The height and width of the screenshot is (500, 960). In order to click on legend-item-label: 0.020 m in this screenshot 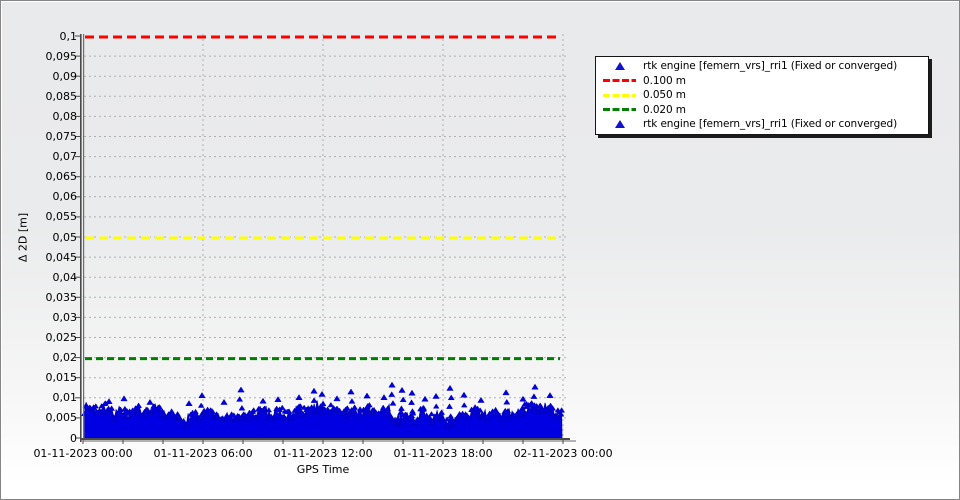, I will do `click(664, 109)`.